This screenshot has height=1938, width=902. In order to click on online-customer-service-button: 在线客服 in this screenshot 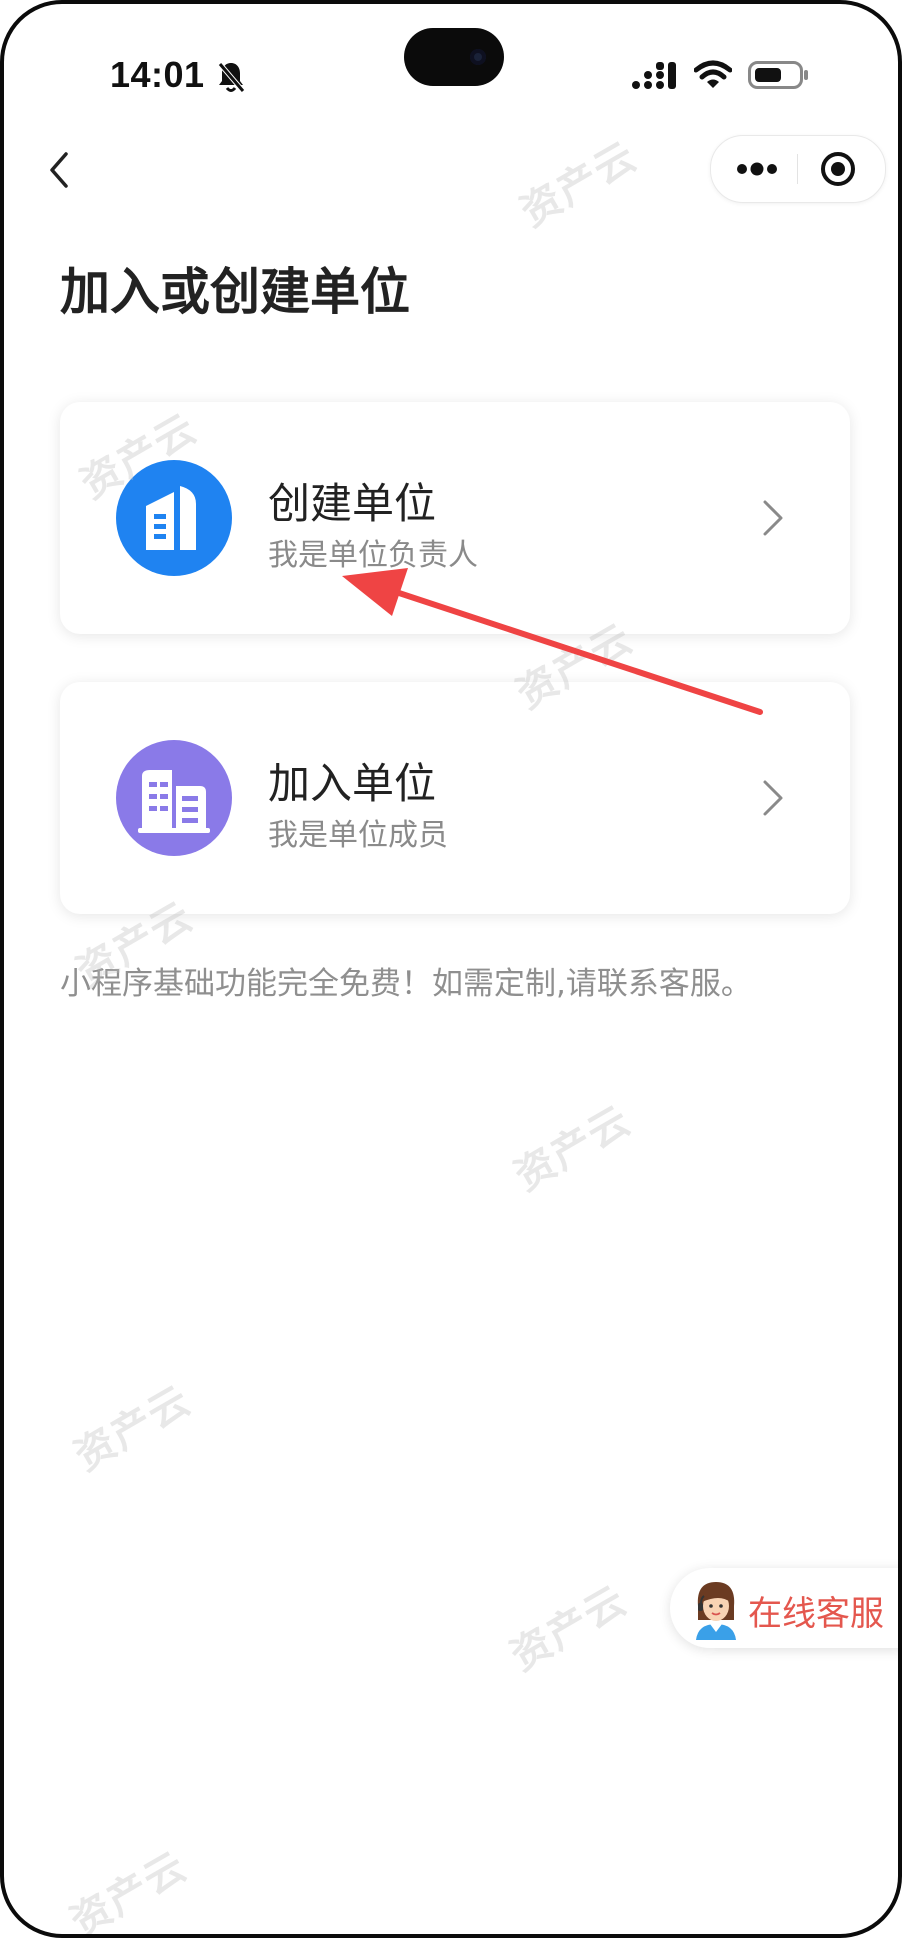, I will do `click(784, 1608)`.